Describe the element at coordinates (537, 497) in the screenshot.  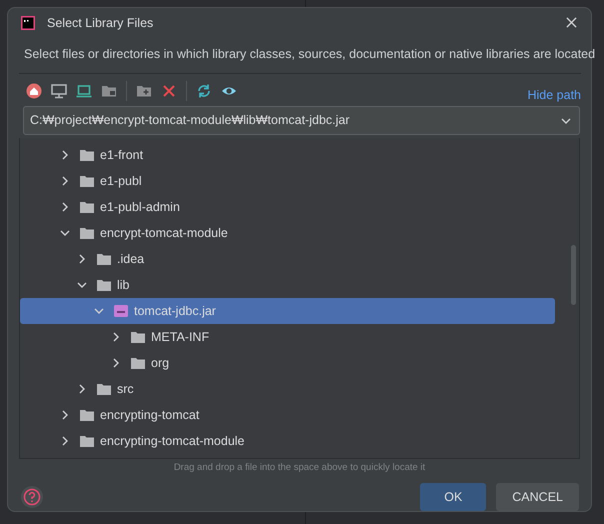
I see `cancel-button: CANCEL` at that location.